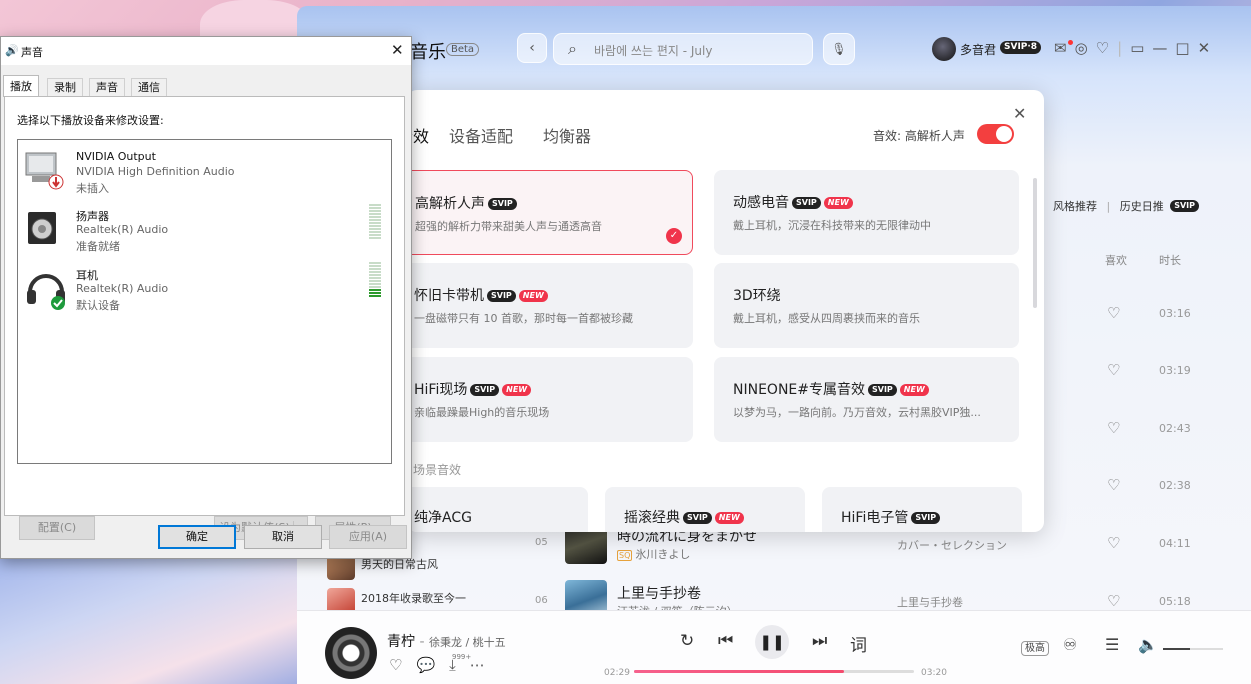 This screenshot has height=684, width=1251. What do you see at coordinates (653, 50) in the screenshot?
I see `search-input: 바람에 쓰는 편지 - July` at bounding box center [653, 50].